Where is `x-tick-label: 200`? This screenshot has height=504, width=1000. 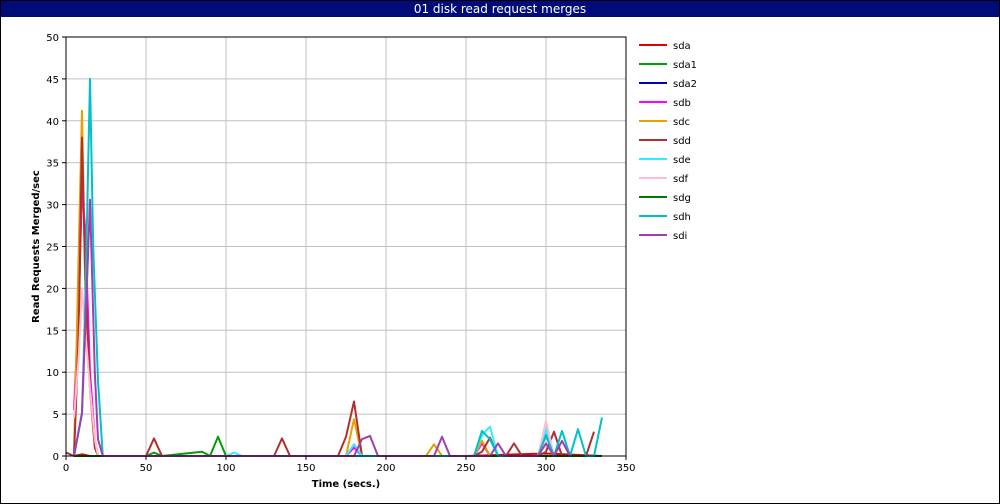
x-tick-label: 200 is located at coordinates (385, 468).